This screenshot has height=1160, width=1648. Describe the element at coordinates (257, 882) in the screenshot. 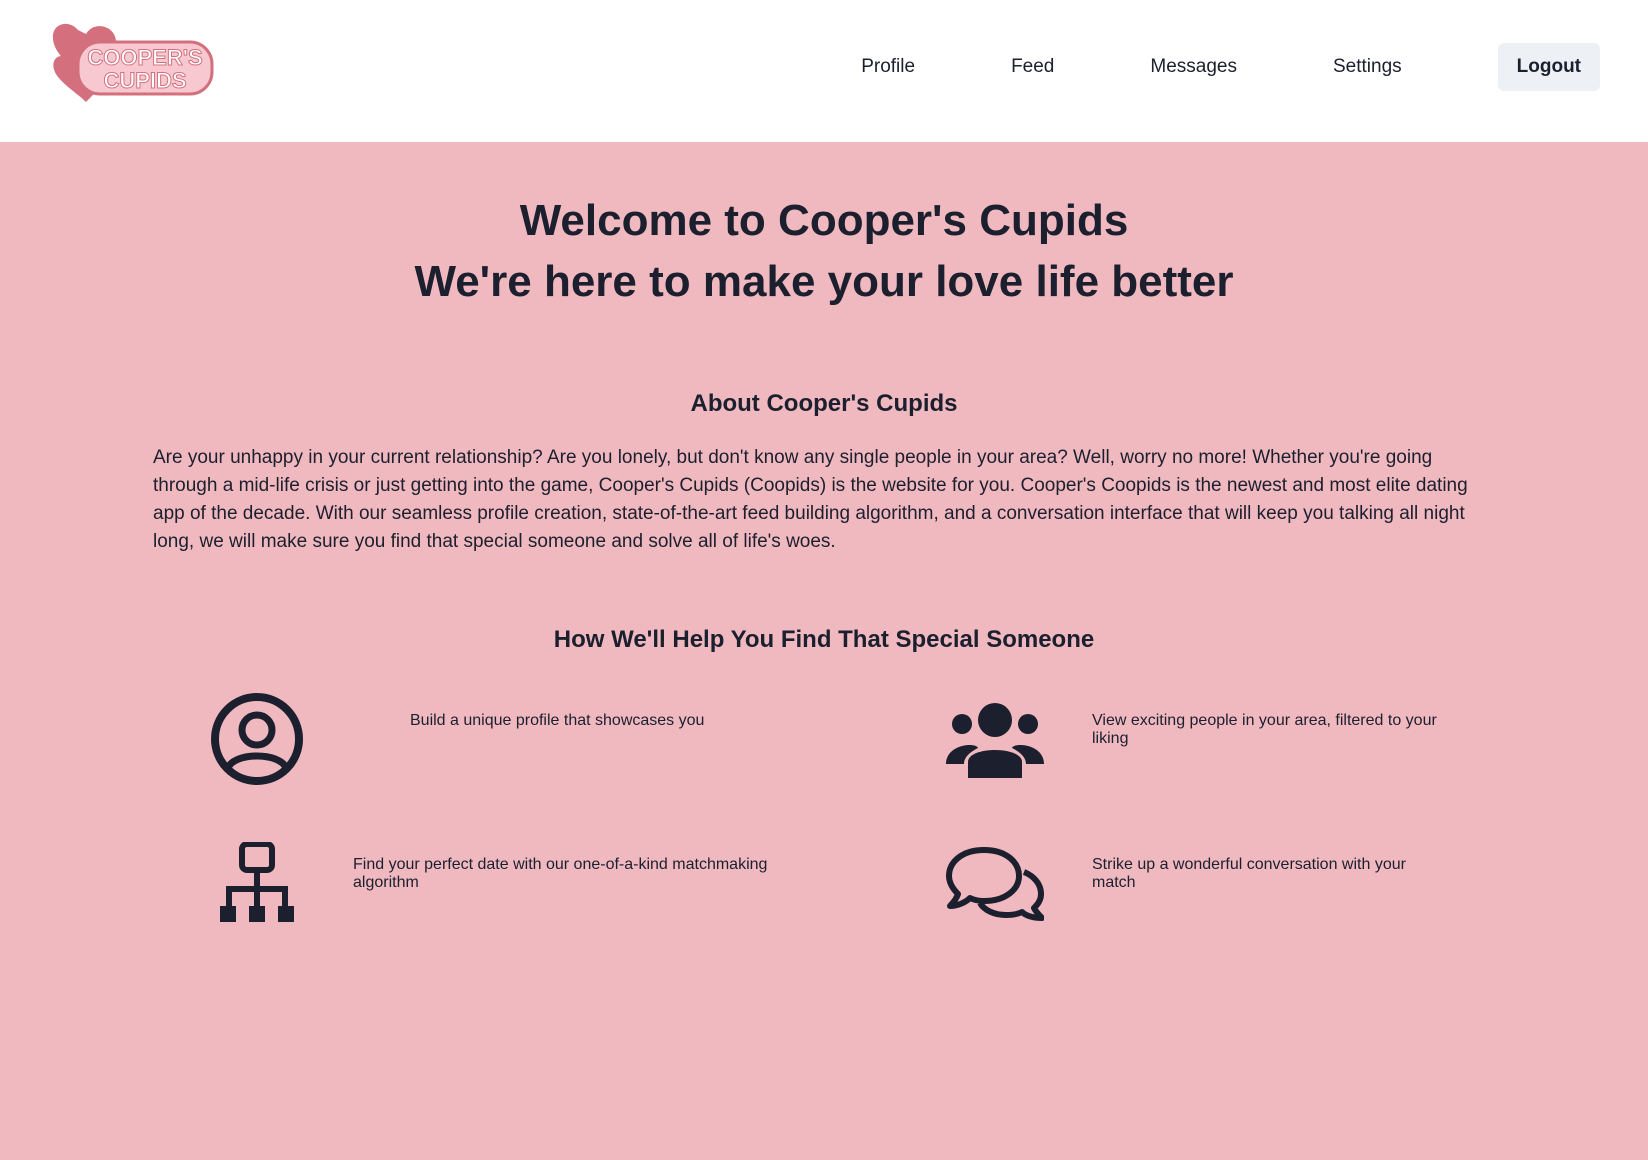

I see `sitemap-icon` at that location.